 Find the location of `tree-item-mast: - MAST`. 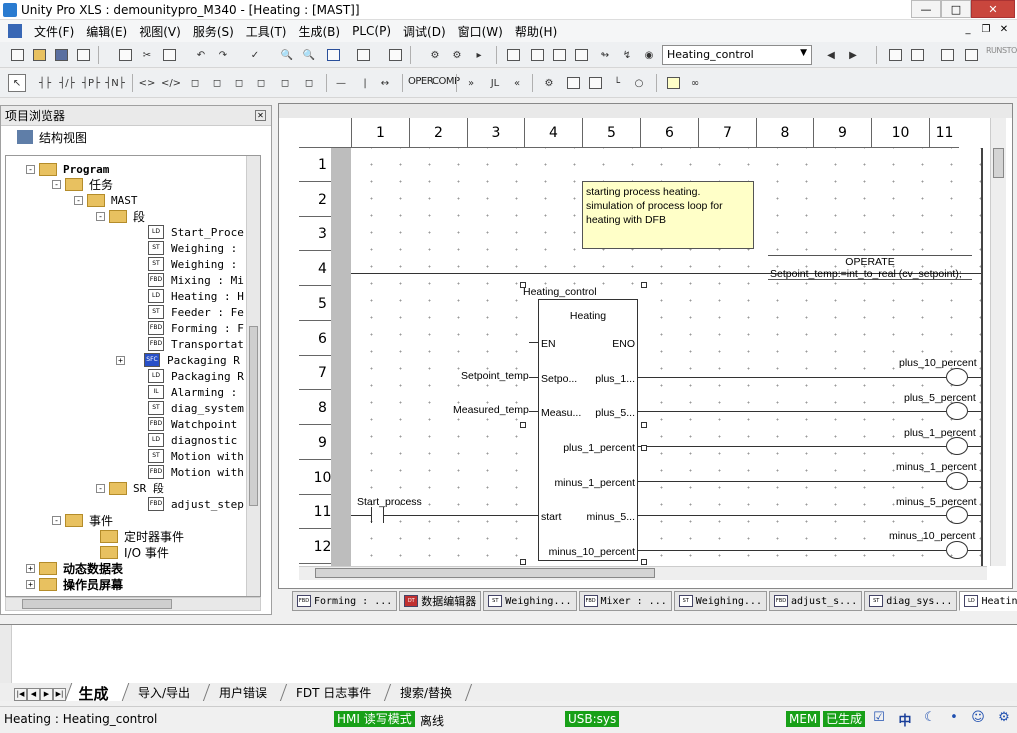

tree-item-mast: - MAST is located at coordinates (106, 200).